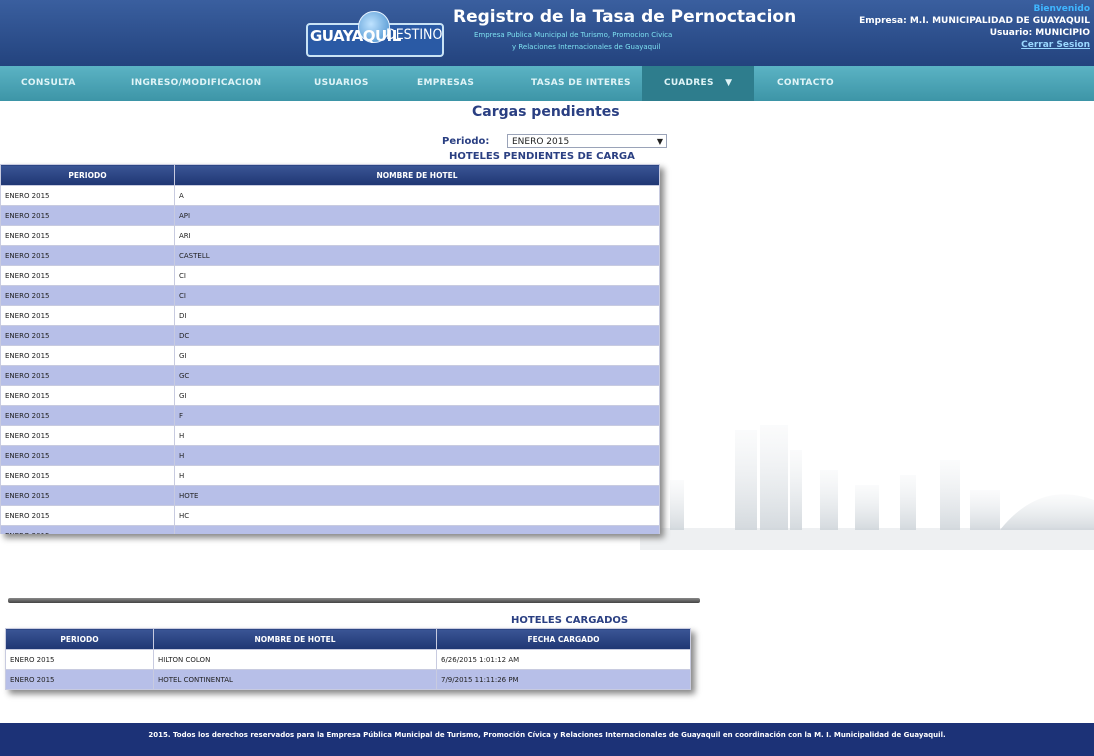 This screenshot has height=756, width=1094. Describe the element at coordinates (563, 659) in the screenshot. I see `table-cell: 6/26/2015 1:01:12 AM` at that location.